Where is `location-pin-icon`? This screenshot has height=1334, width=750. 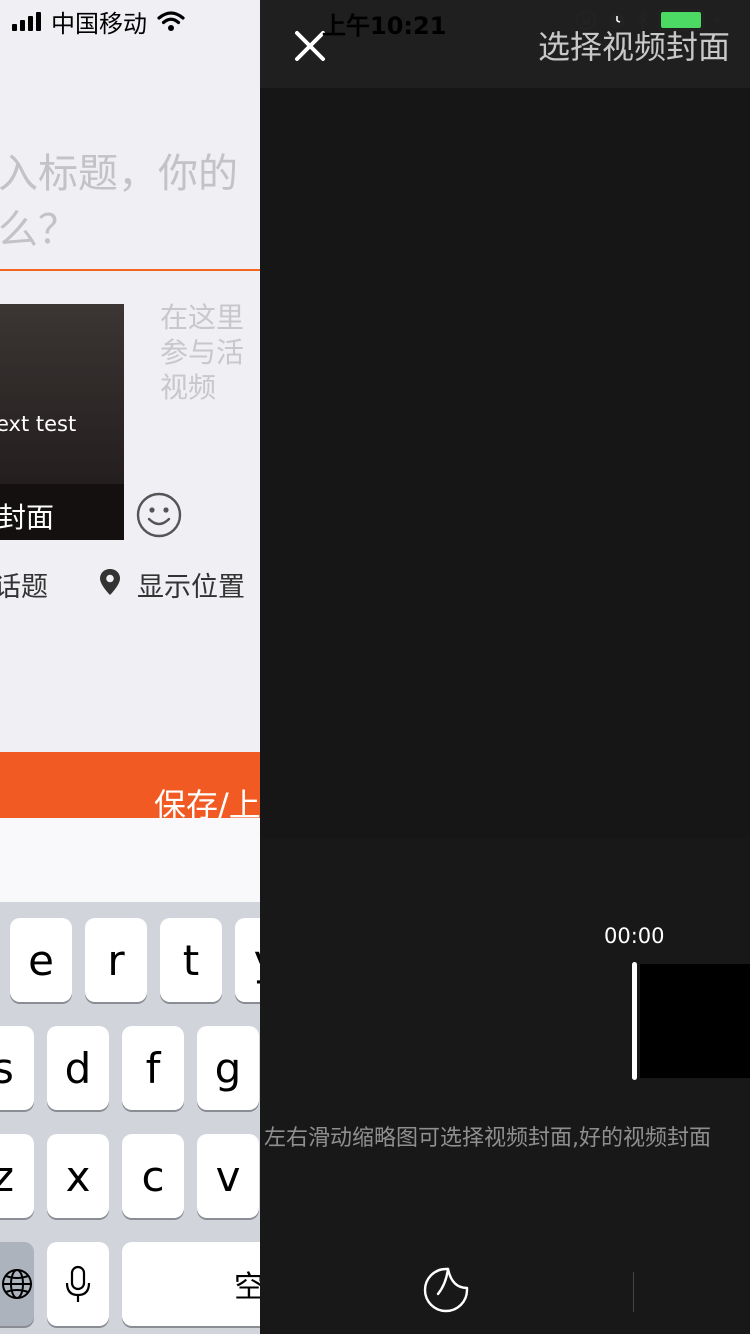
location-pin-icon is located at coordinates (110, 582).